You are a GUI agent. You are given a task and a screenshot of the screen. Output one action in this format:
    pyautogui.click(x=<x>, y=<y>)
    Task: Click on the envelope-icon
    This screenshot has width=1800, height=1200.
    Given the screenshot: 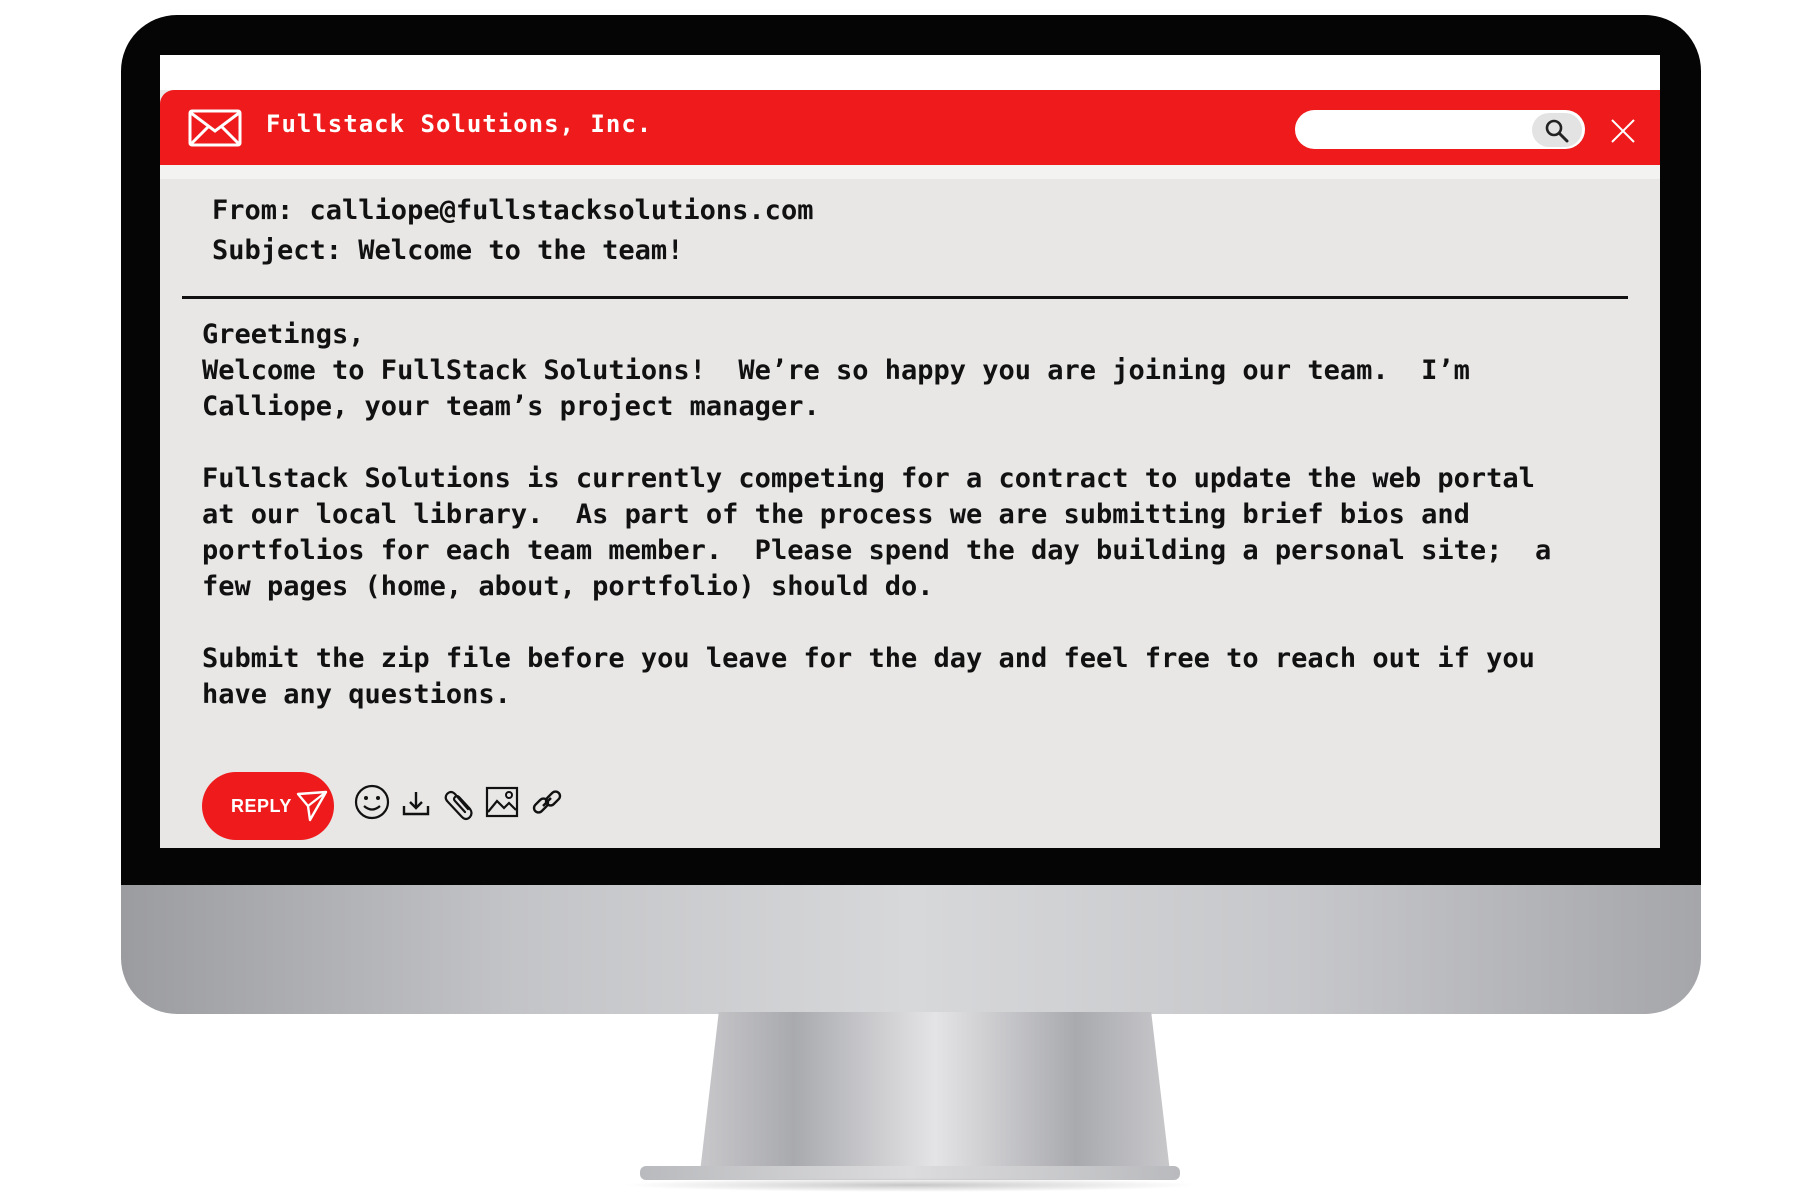 What is the action you would take?
    pyautogui.click(x=215, y=128)
    